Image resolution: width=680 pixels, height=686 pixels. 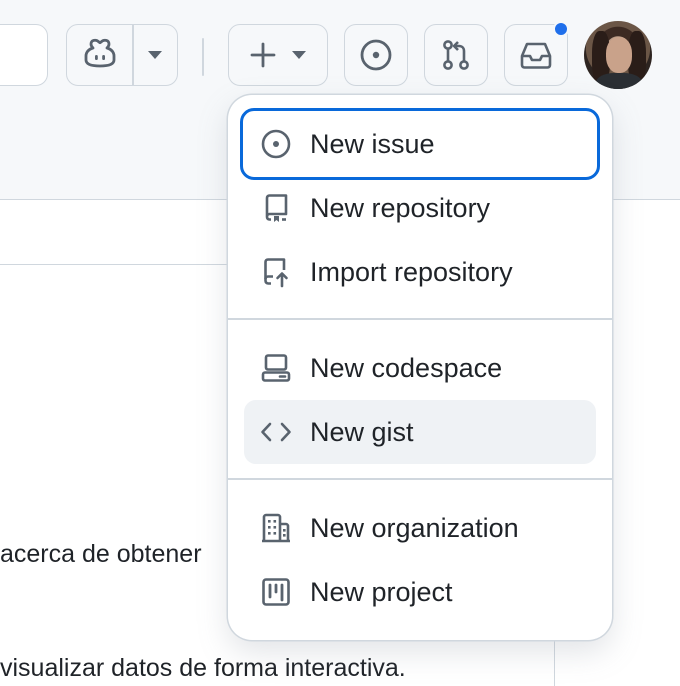 What do you see at coordinates (263, 55) in the screenshot?
I see `plus-icon` at bounding box center [263, 55].